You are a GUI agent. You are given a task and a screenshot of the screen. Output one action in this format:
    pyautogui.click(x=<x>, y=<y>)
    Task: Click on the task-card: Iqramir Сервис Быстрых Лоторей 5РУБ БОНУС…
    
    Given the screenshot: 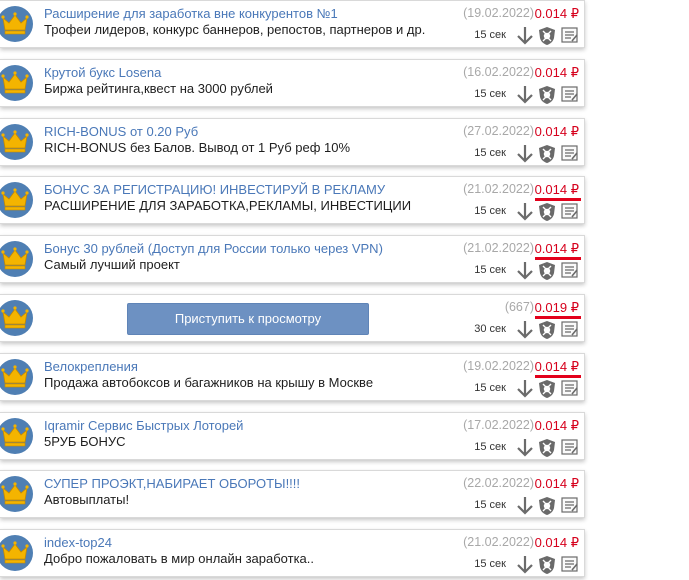 What is the action you would take?
    pyautogui.click(x=292, y=436)
    